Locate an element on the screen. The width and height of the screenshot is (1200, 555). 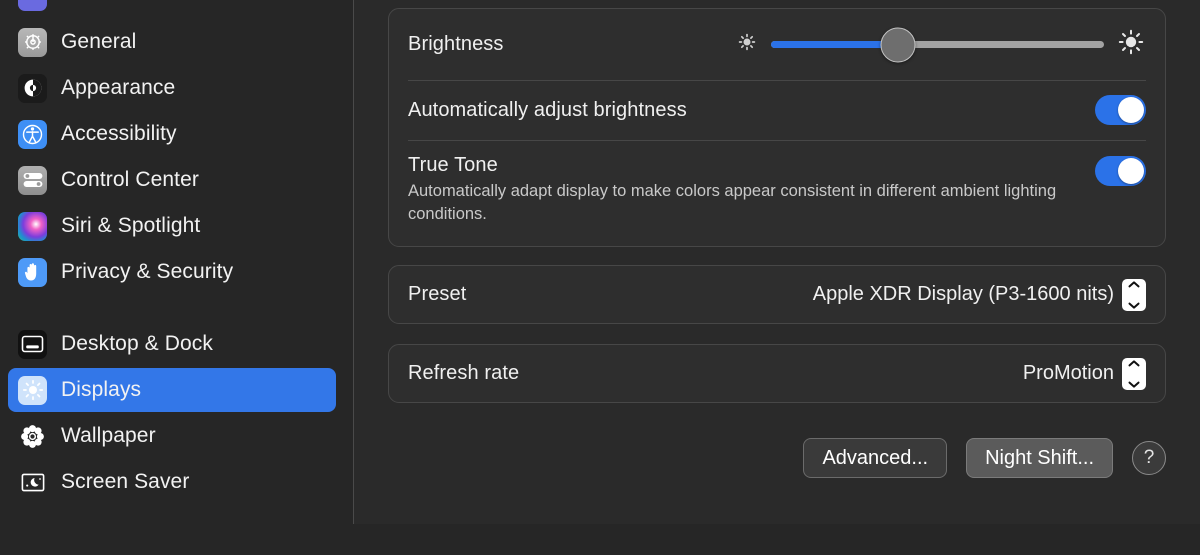
sidebar-item-label: Displays is located at coordinates (101, 389).